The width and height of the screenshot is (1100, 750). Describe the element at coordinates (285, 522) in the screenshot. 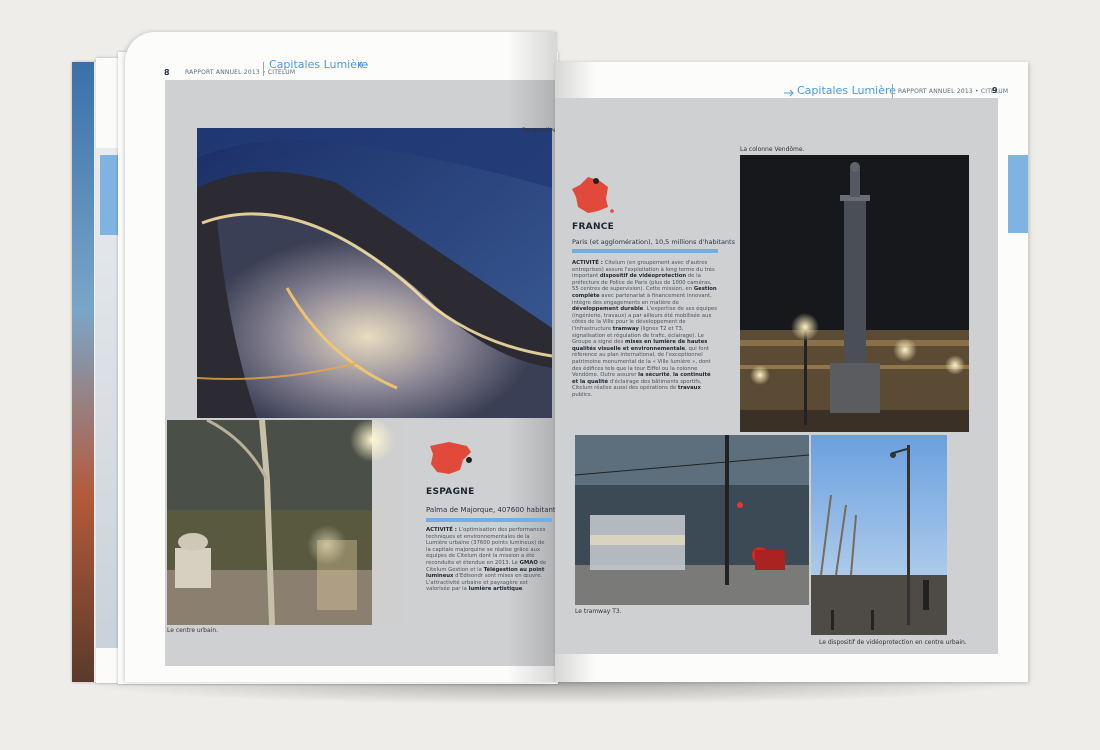

I see `street-night-photo` at that location.